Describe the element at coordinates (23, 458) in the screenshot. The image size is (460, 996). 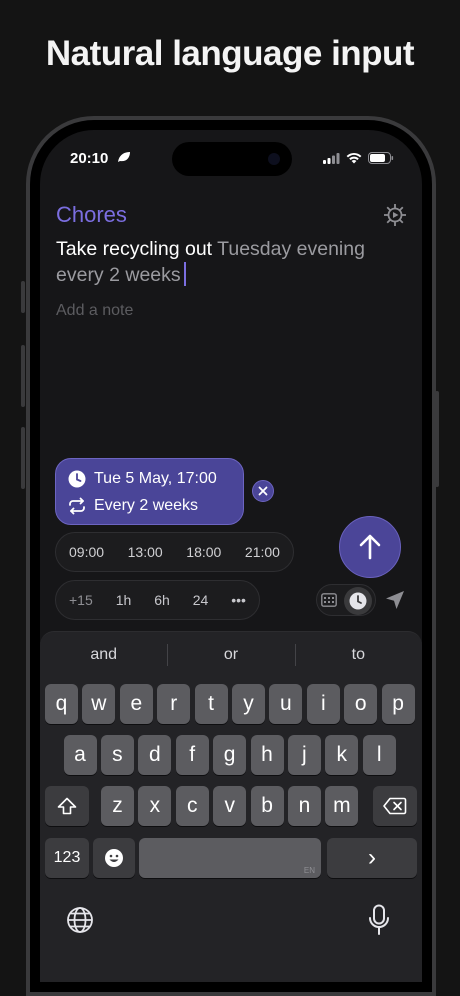
I see `volume-down-button` at that location.